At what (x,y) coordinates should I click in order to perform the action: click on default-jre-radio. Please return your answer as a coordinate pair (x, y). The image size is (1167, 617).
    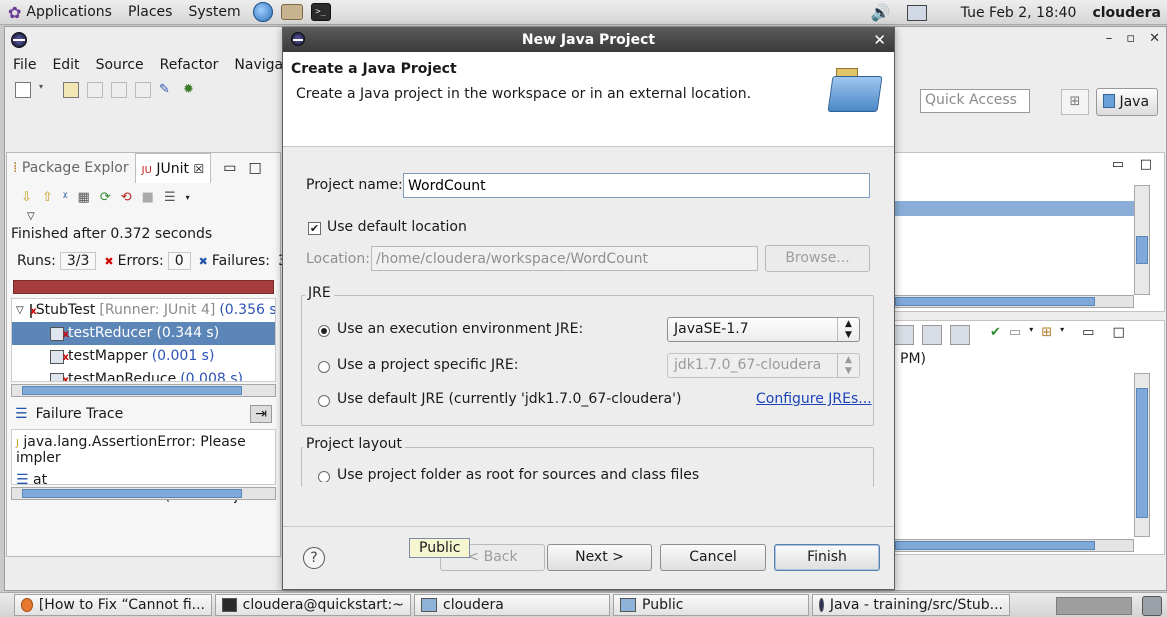
    Looking at the image, I should click on (324, 401).